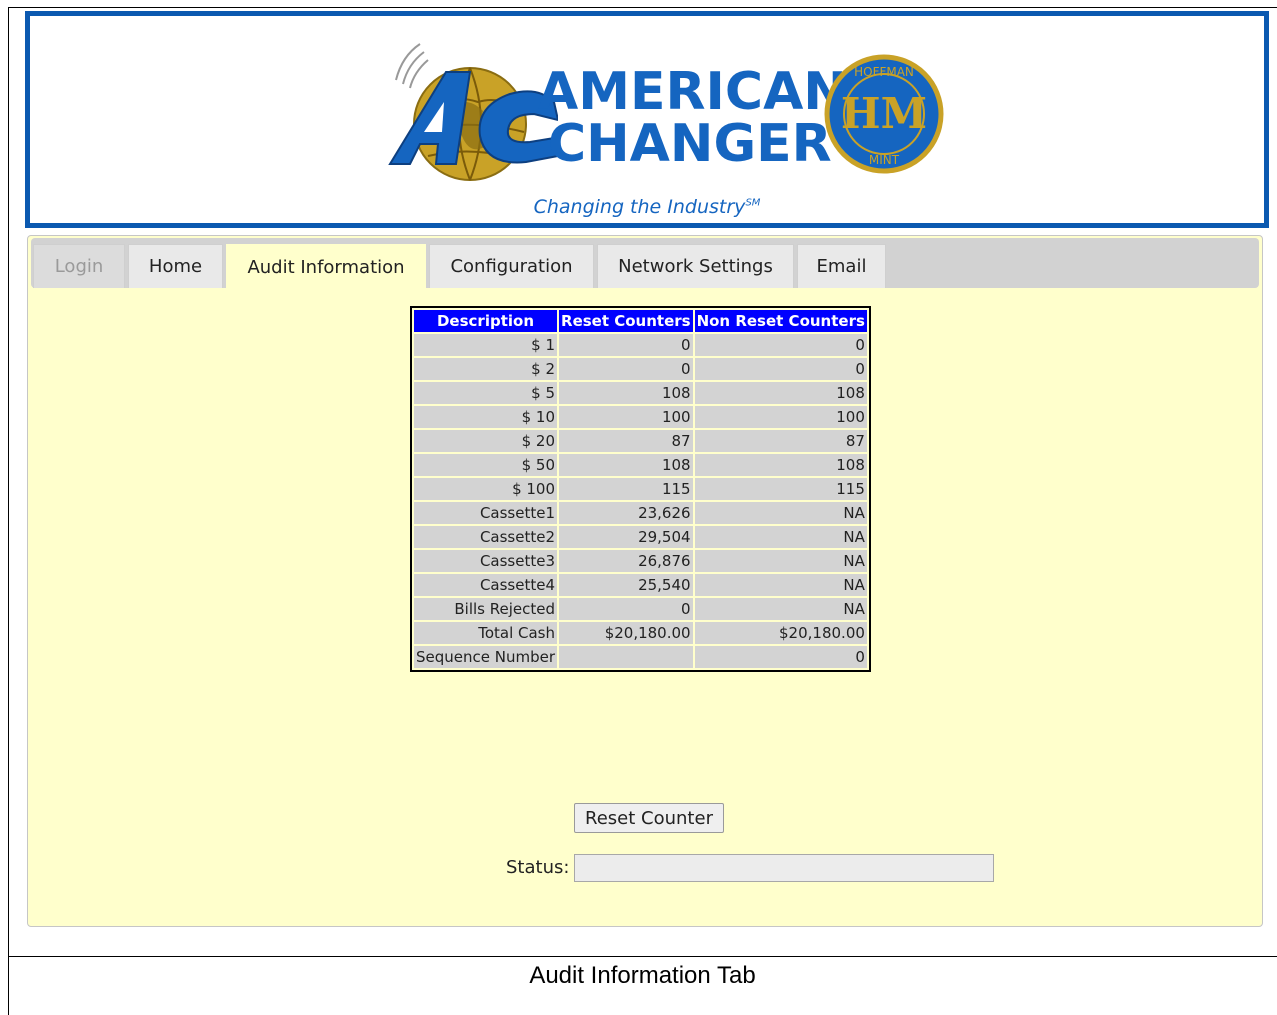 The height and width of the screenshot is (1015, 1277). Describe the element at coordinates (486, 441) in the screenshot. I see `row-description: $ 20` at that location.